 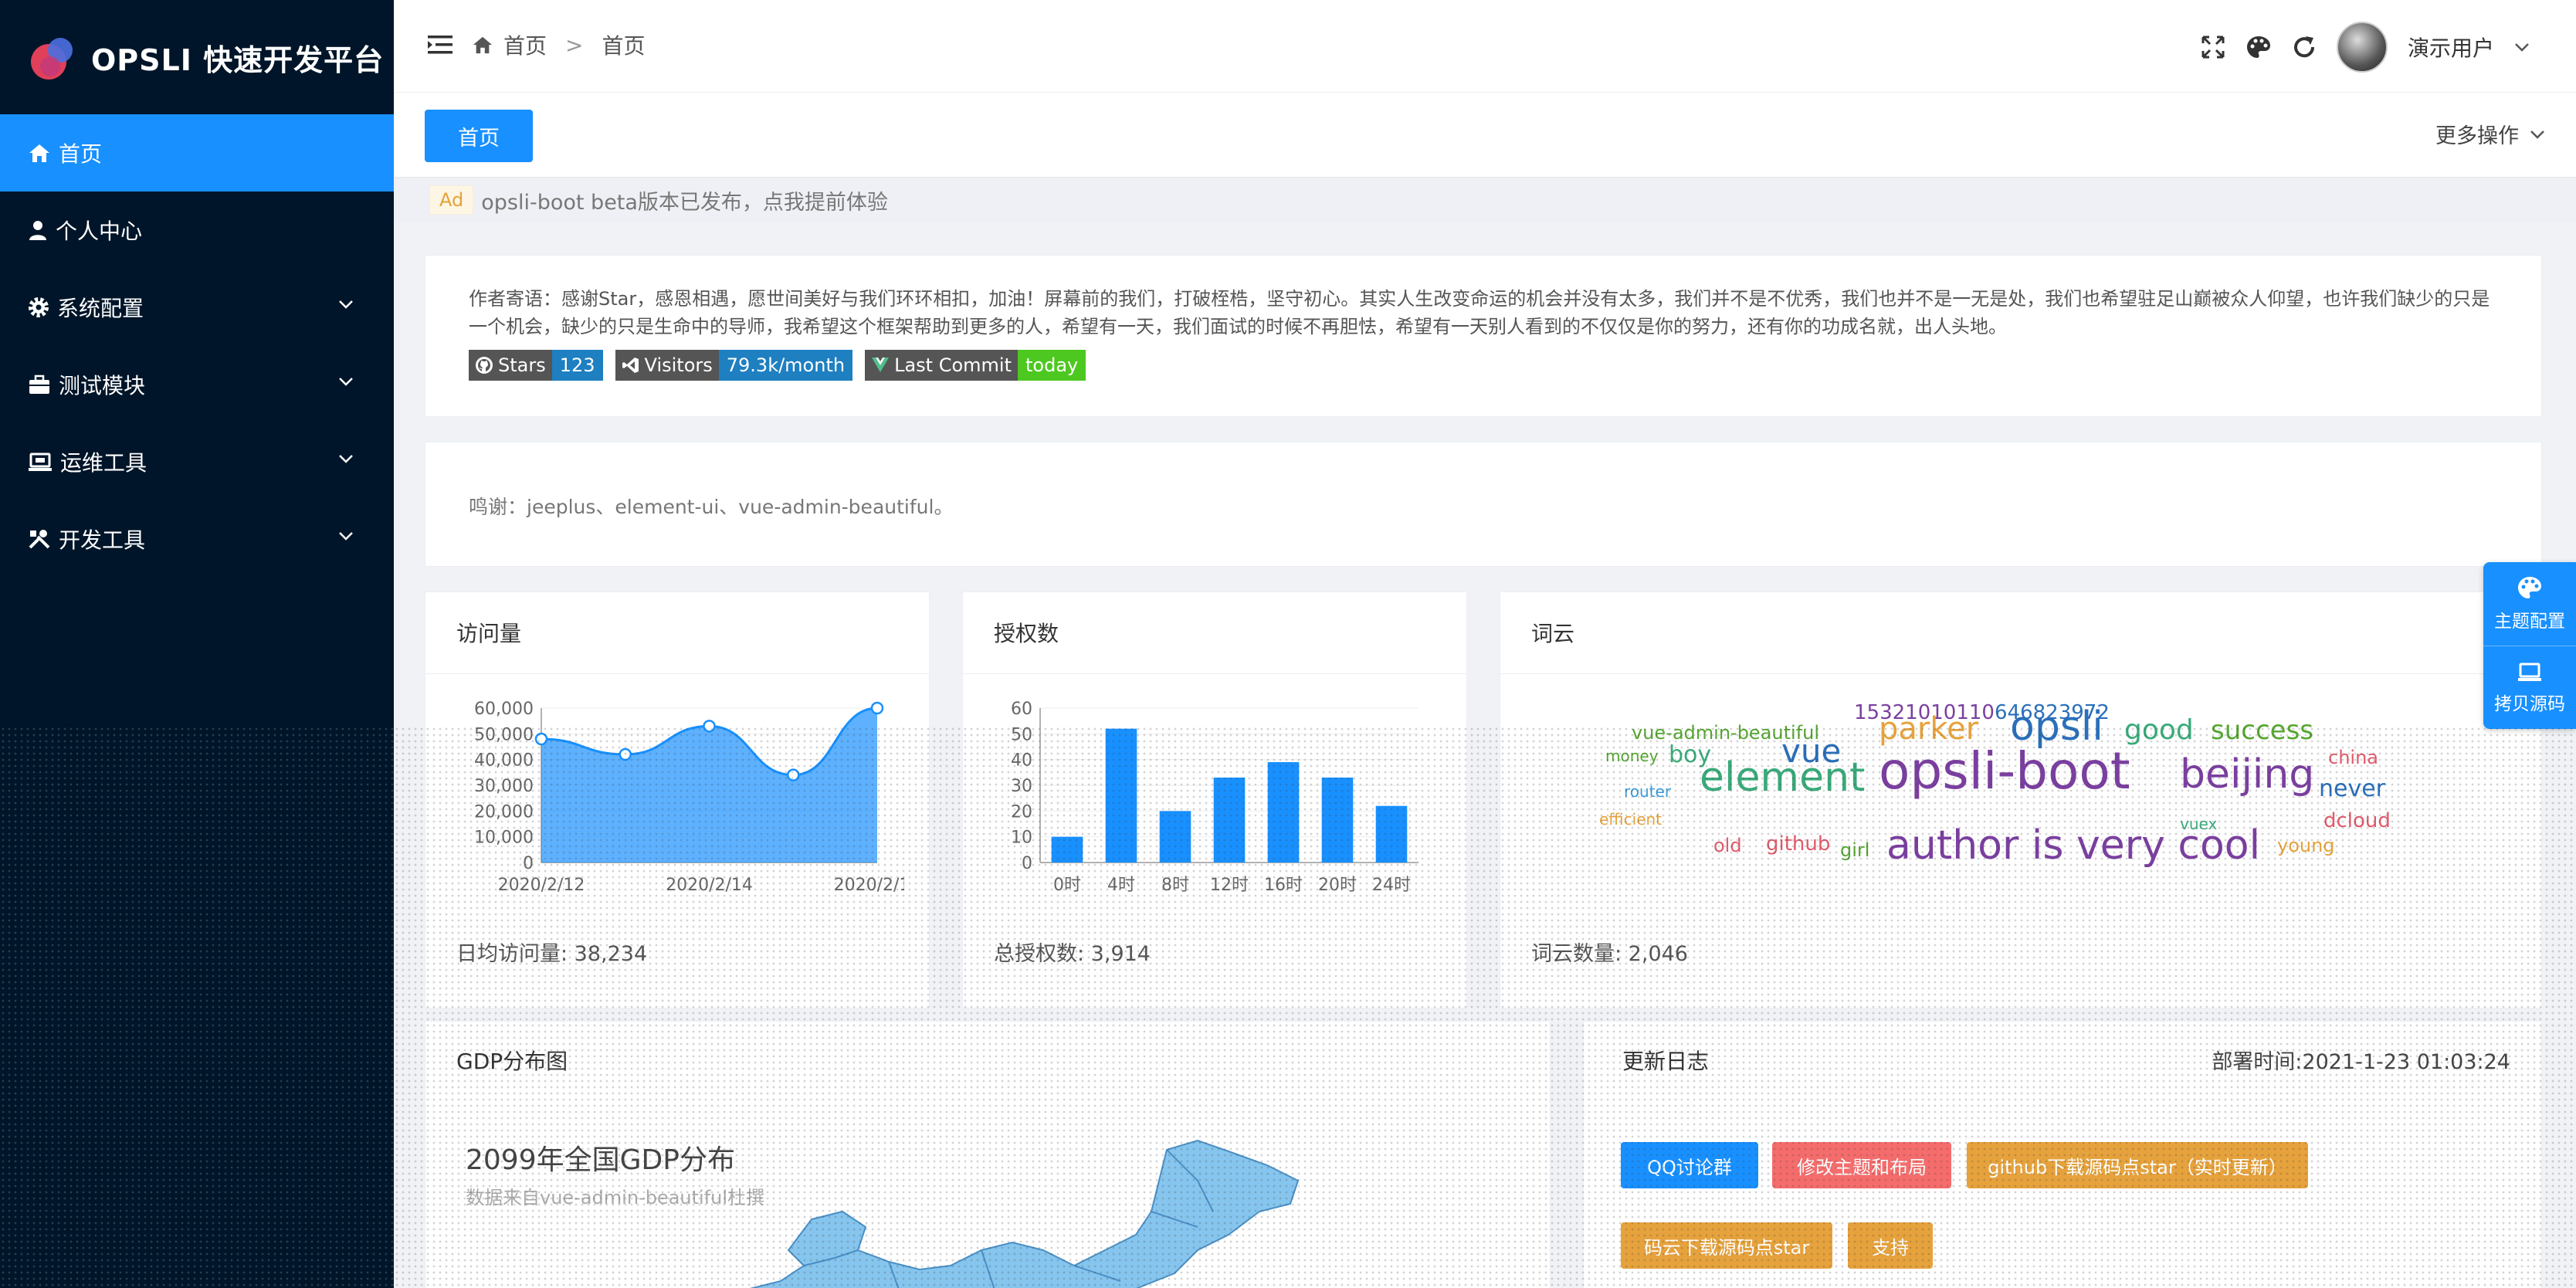 What do you see at coordinates (2490, 134) in the screenshot?
I see `more-operations-dropdown: 更多操作` at bounding box center [2490, 134].